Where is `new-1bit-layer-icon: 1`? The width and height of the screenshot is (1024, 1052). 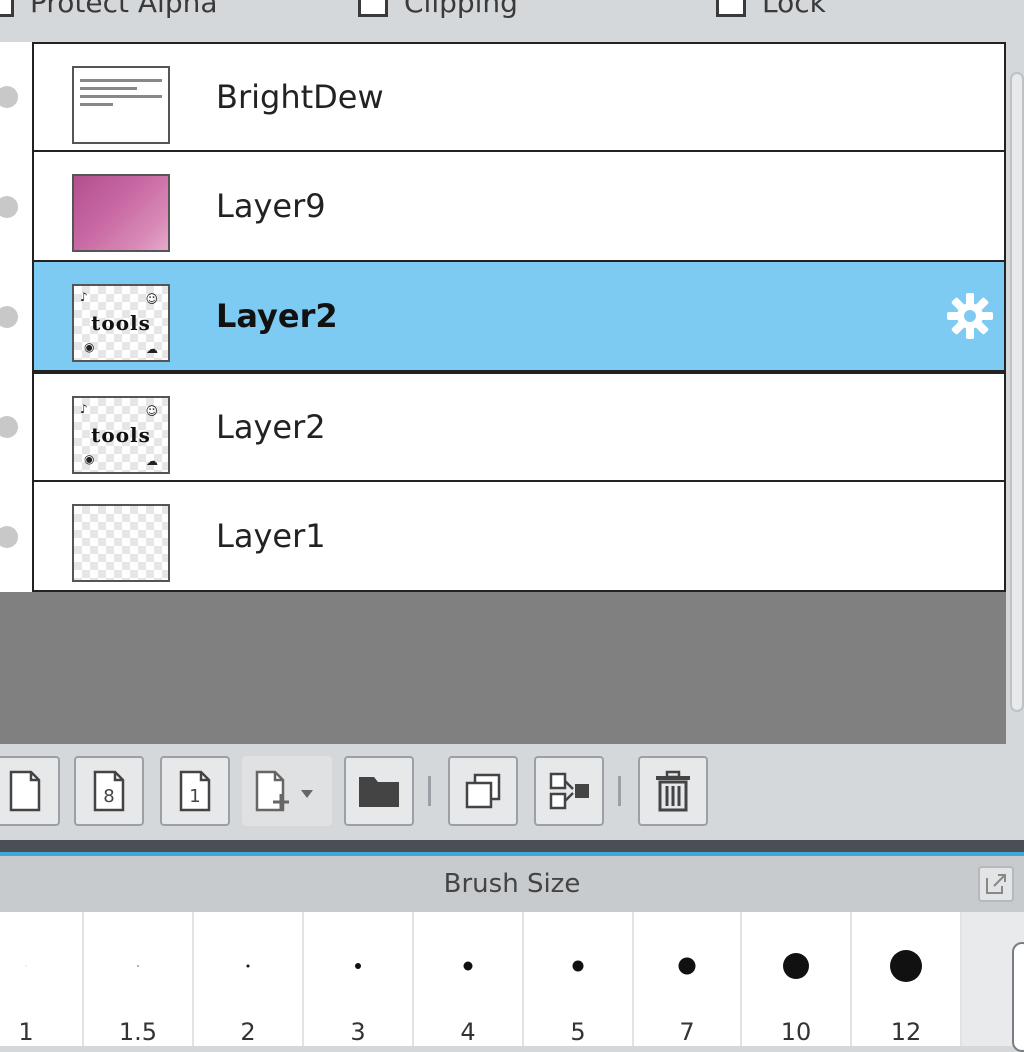
new-1bit-layer-icon: 1 is located at coordinates (195, 791).